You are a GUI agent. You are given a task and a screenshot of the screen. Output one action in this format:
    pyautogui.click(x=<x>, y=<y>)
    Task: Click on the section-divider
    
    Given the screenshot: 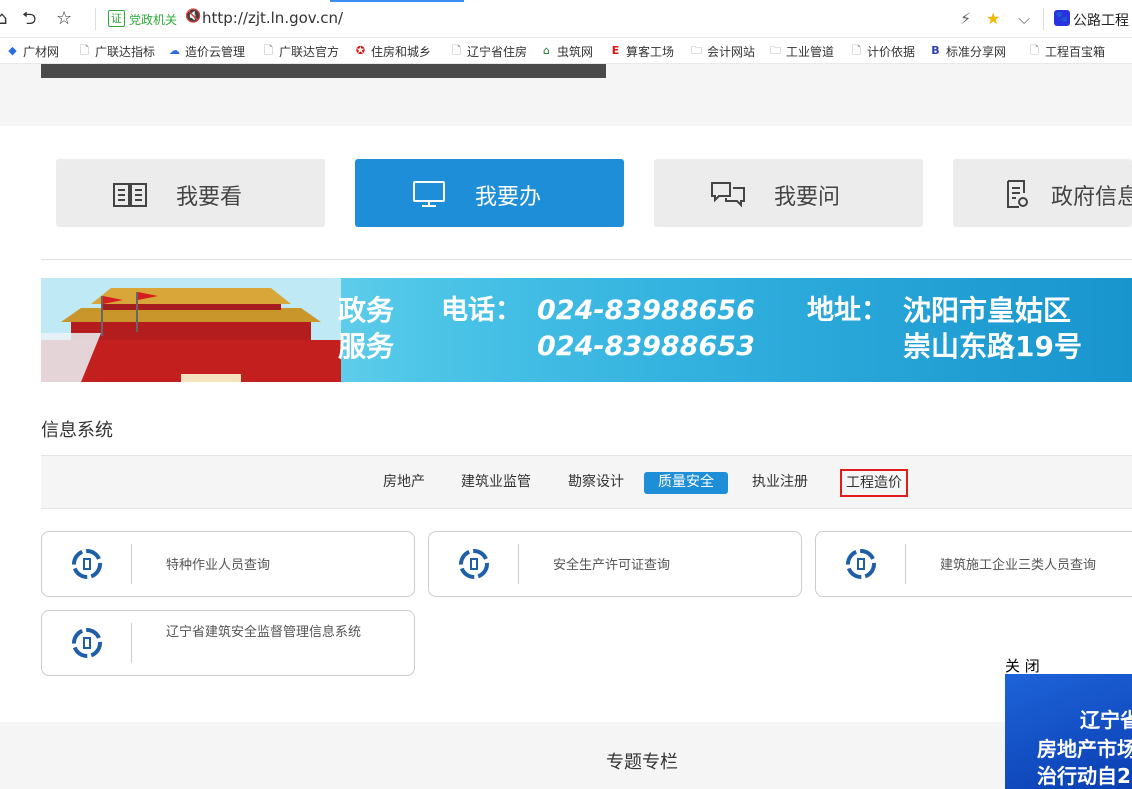 What is the action you would take?
    pyautogui.click(x=586, y=259)
    